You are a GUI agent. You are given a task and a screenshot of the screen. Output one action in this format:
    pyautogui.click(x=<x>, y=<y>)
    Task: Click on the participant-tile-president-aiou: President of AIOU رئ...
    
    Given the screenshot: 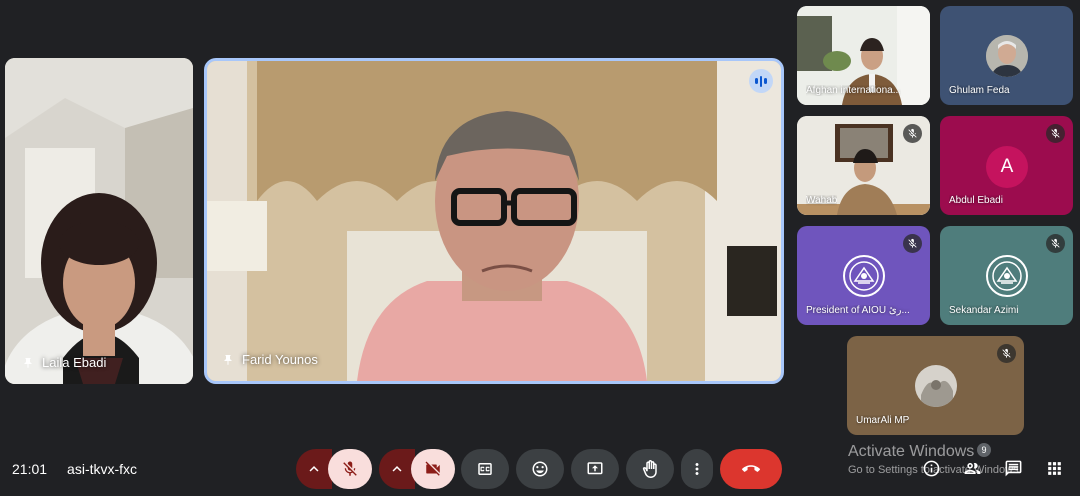 What is the action you would take?
    pyautogui.click(x=863, y=275)
    